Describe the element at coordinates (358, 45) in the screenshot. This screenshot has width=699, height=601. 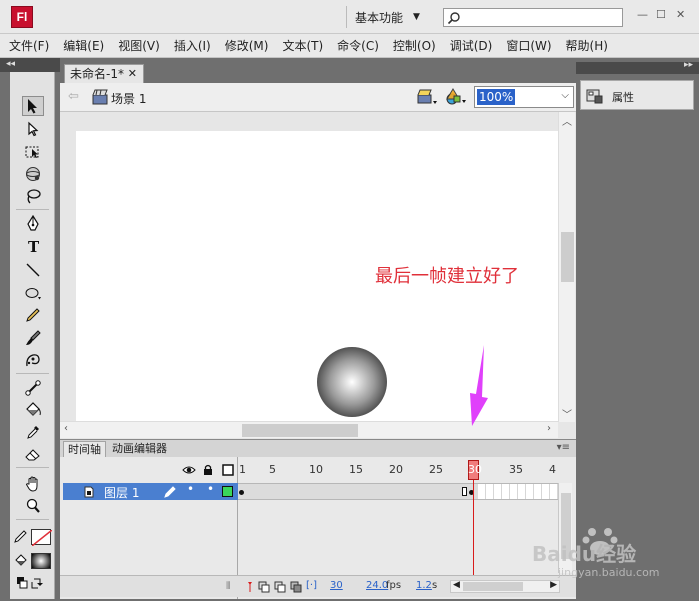
I see `menu-commands: 命令(C)` at that location.